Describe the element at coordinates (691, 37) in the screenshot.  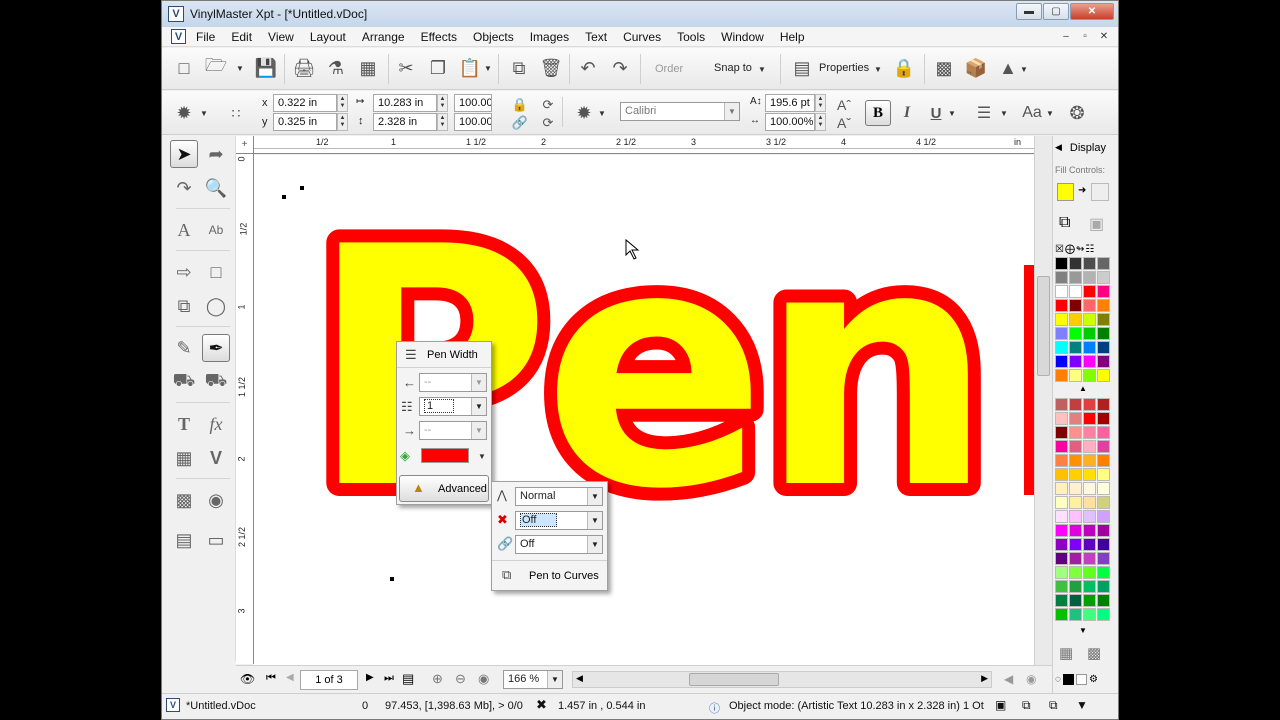
I see `menu-tools: Tools` at that location.